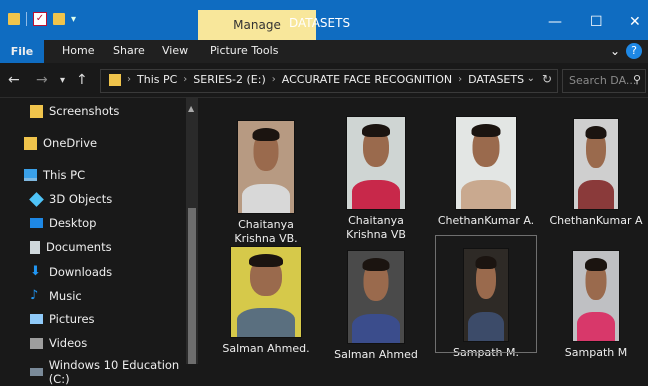  I want to click on sidebar-scrollbar: ▲, so click(192, 231).